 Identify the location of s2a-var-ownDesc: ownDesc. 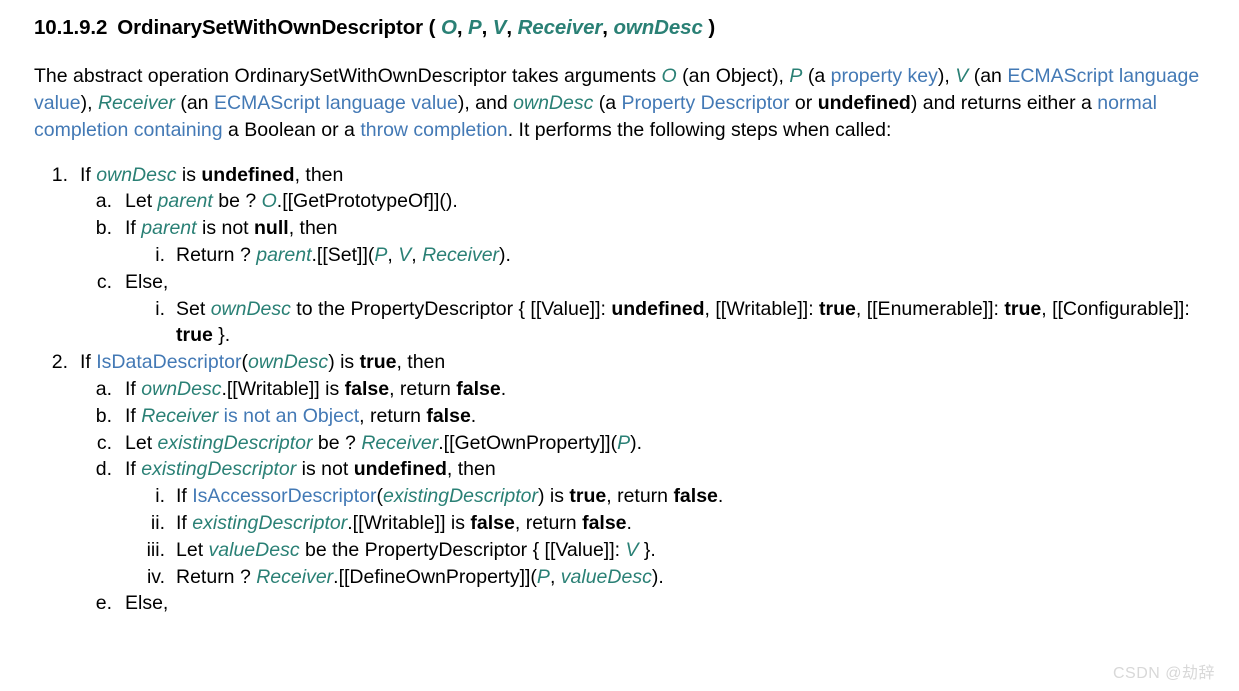
(181, 388).